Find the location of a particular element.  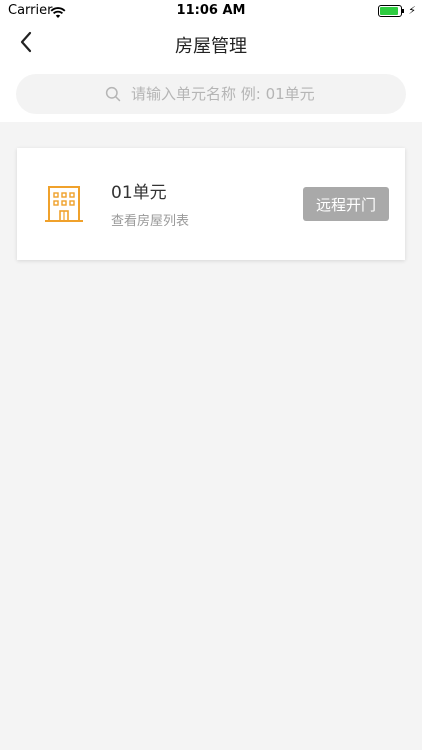

search-bar-container is located at coordinates (211, 94).